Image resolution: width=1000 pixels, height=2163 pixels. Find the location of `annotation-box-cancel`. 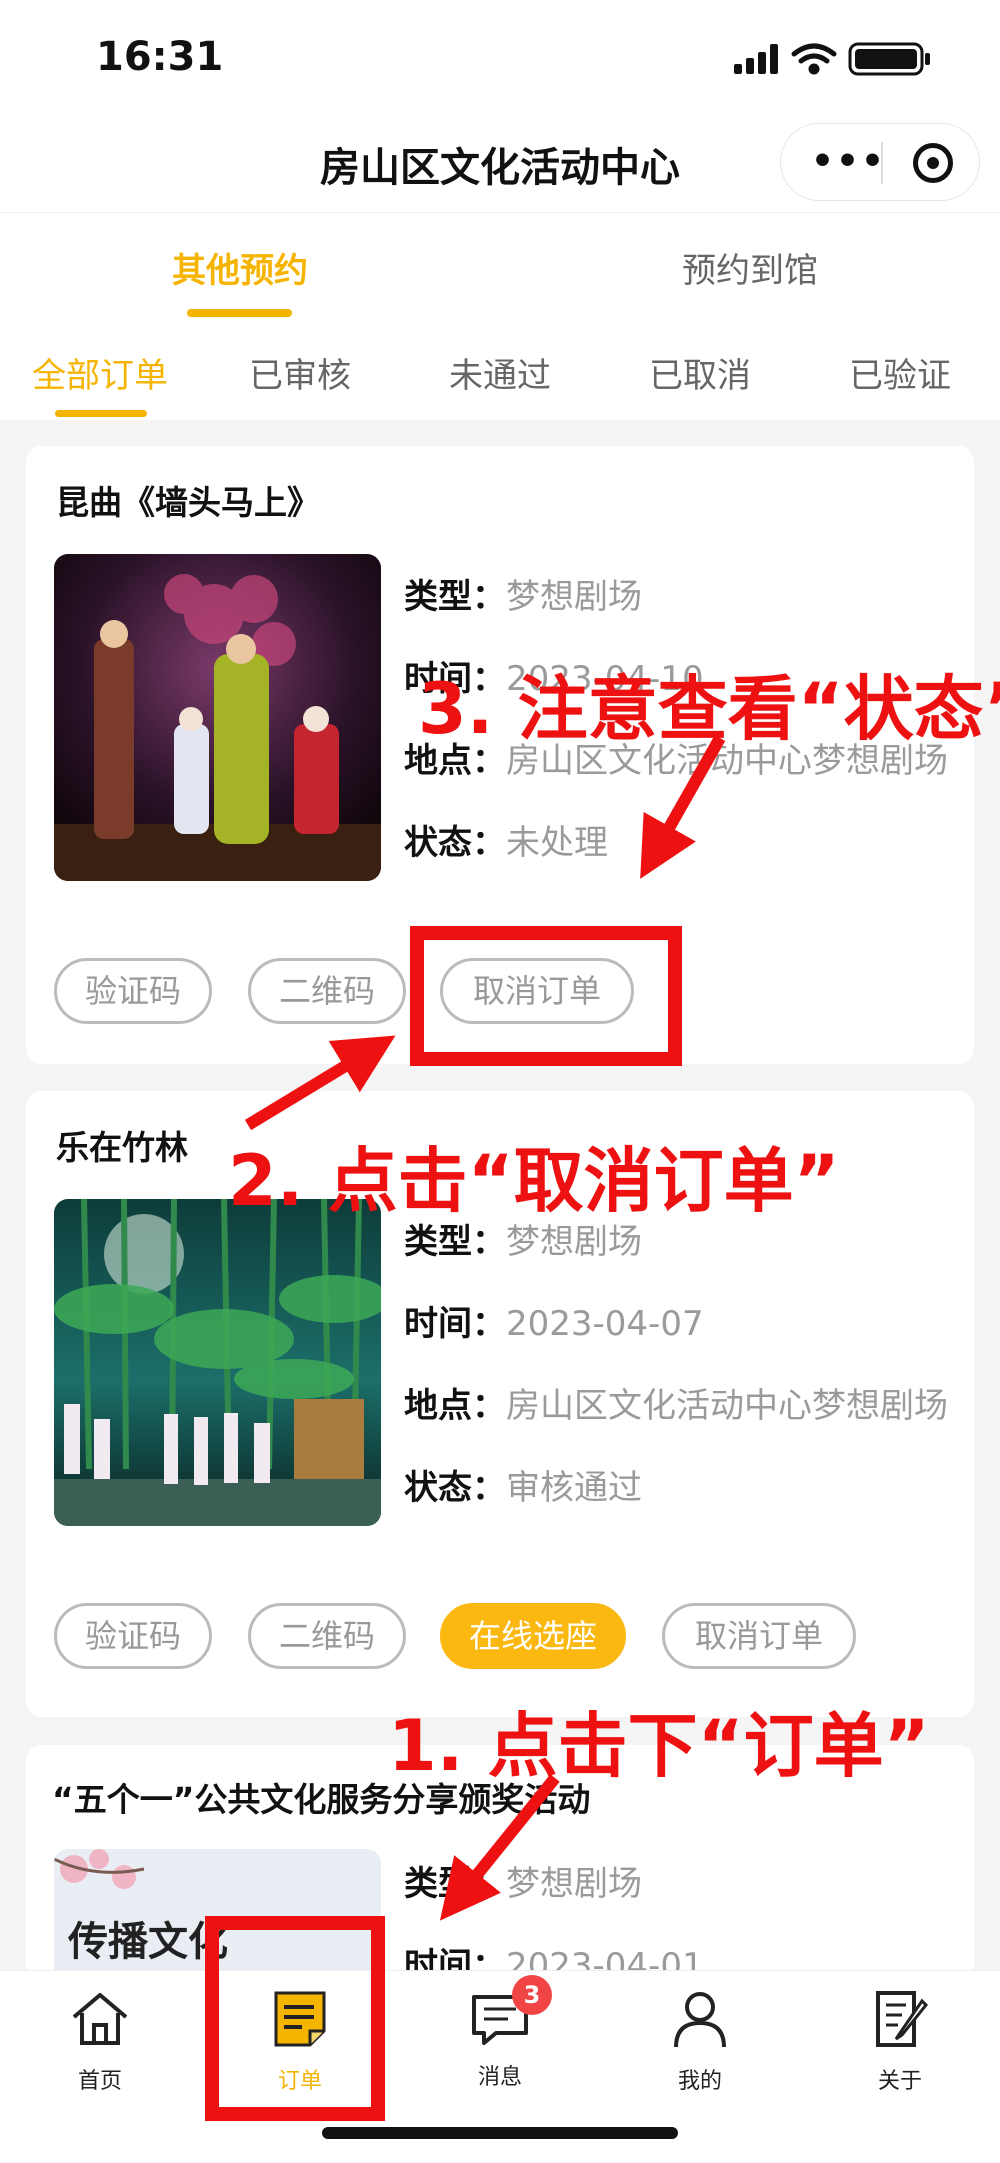

annotation-box-cancel is located at coordinates (546, 996).